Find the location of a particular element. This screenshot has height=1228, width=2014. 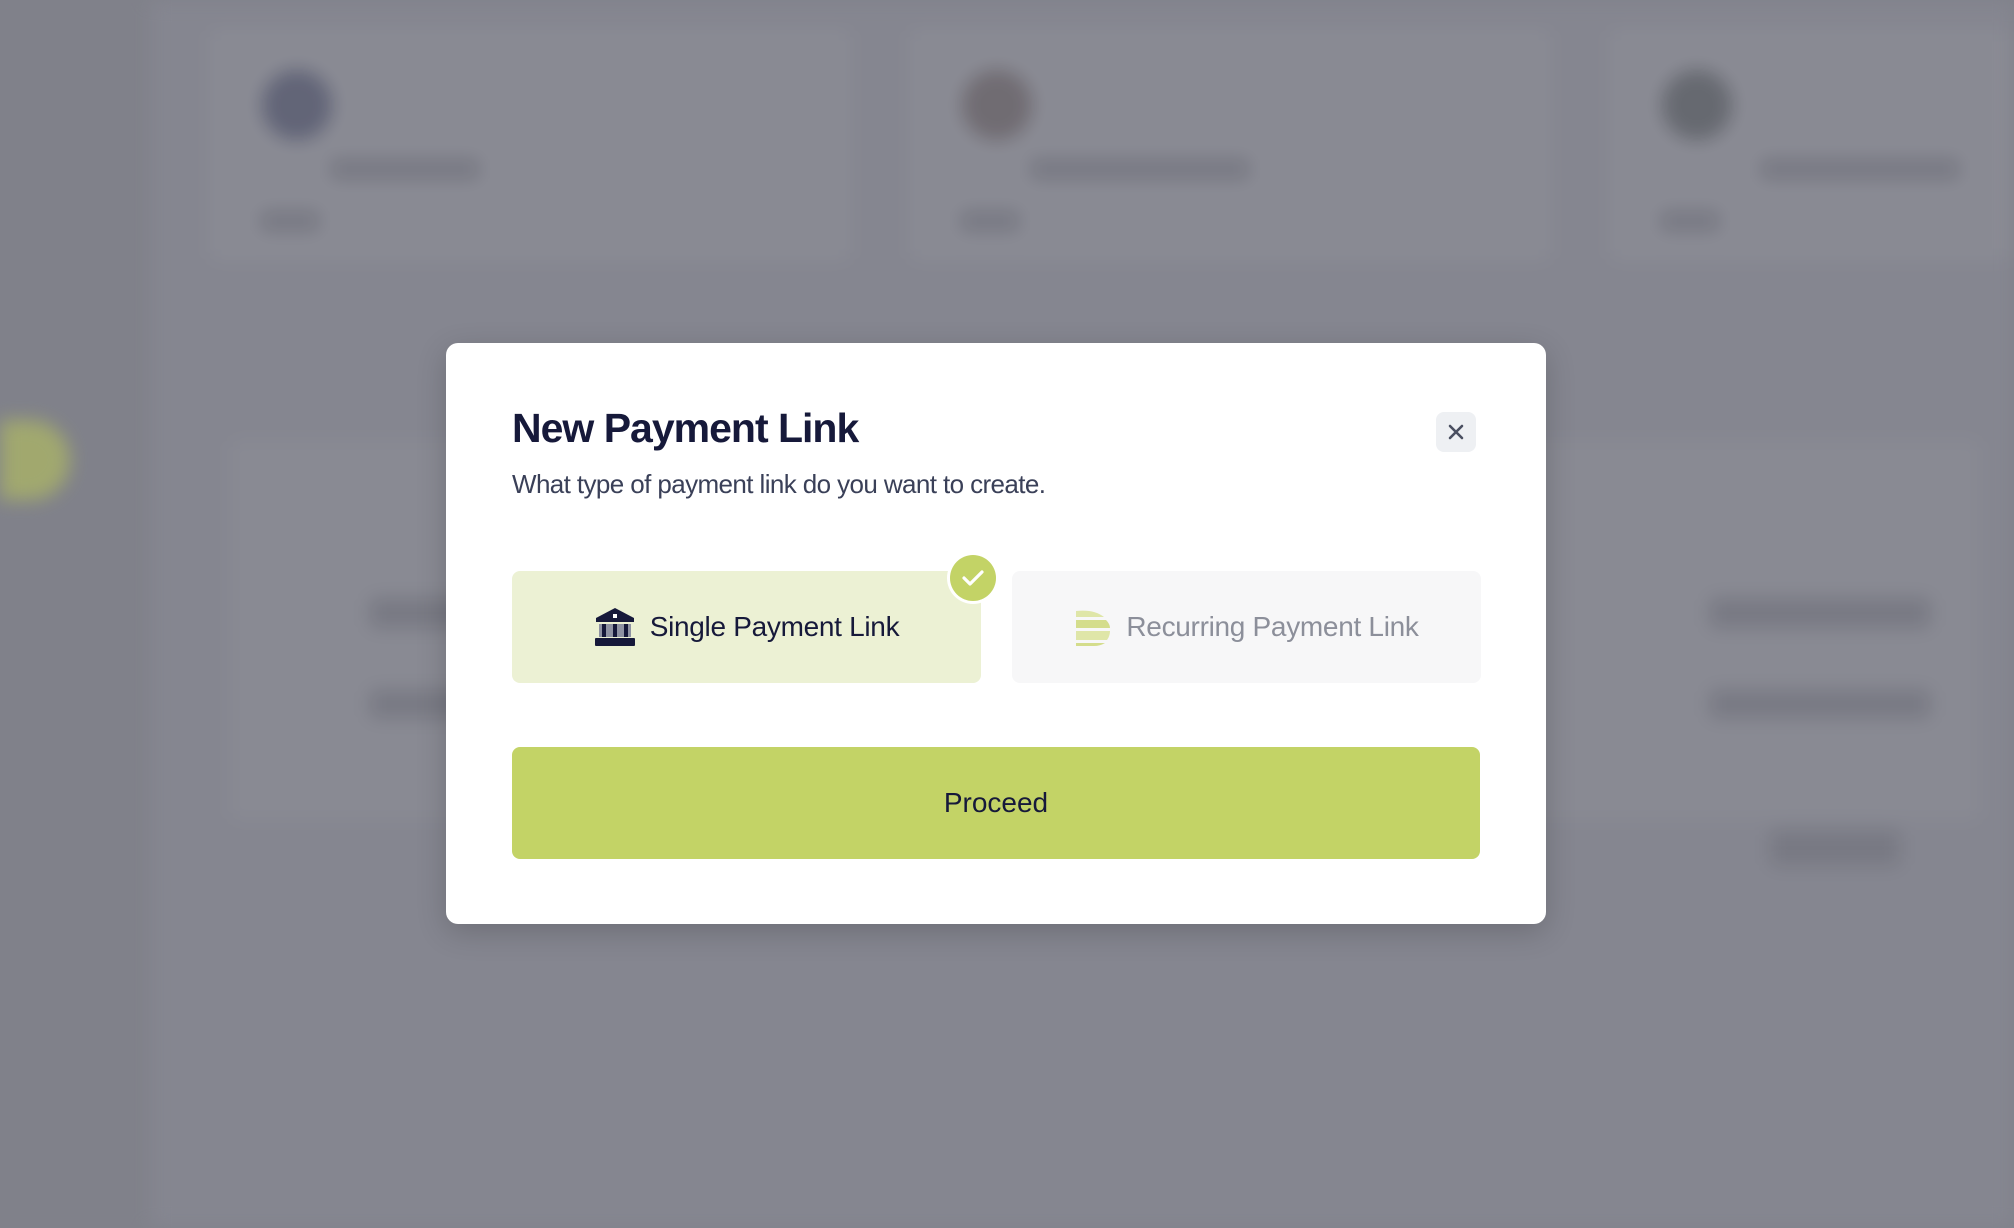

check-icon is located at coordinates (973, 578).